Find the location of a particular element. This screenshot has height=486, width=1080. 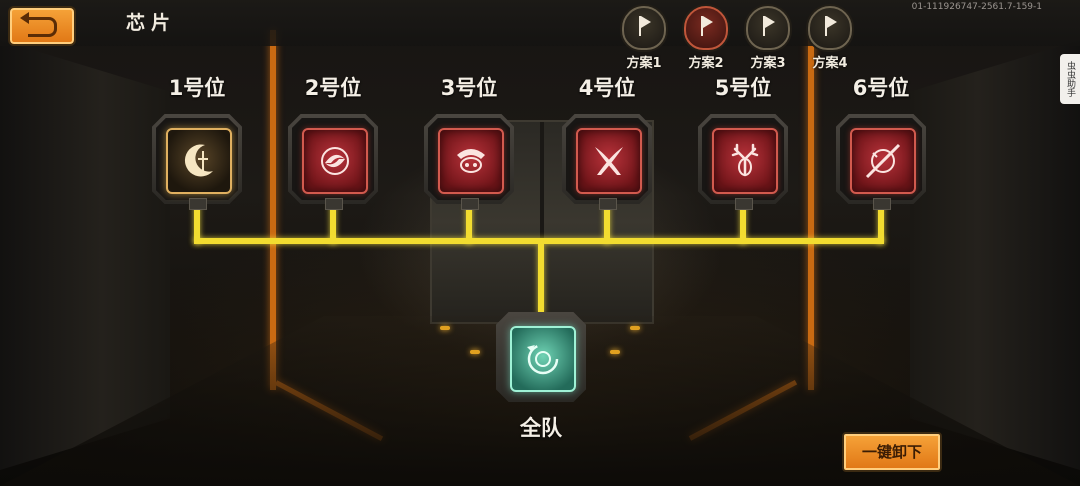

crossed-claws-icon is located at coordinates (609, 161).